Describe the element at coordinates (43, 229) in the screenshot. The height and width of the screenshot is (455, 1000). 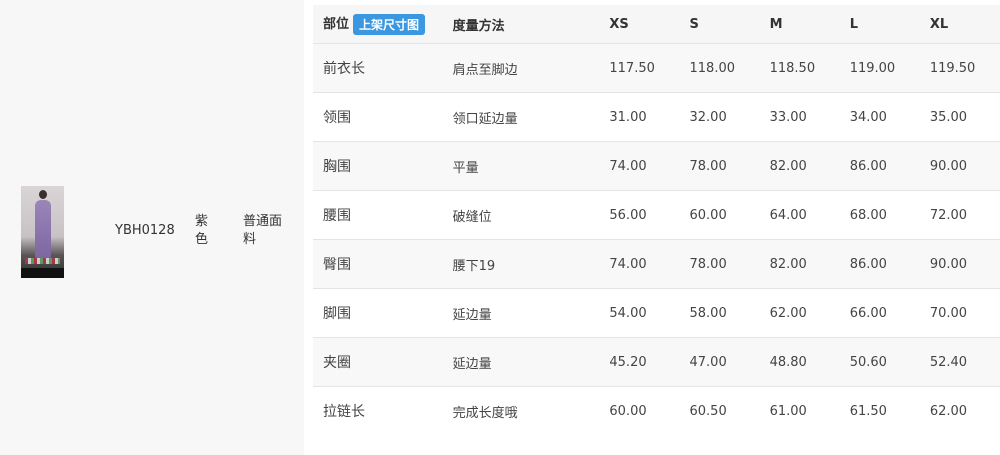
I see `purple-dress-image` at that location.